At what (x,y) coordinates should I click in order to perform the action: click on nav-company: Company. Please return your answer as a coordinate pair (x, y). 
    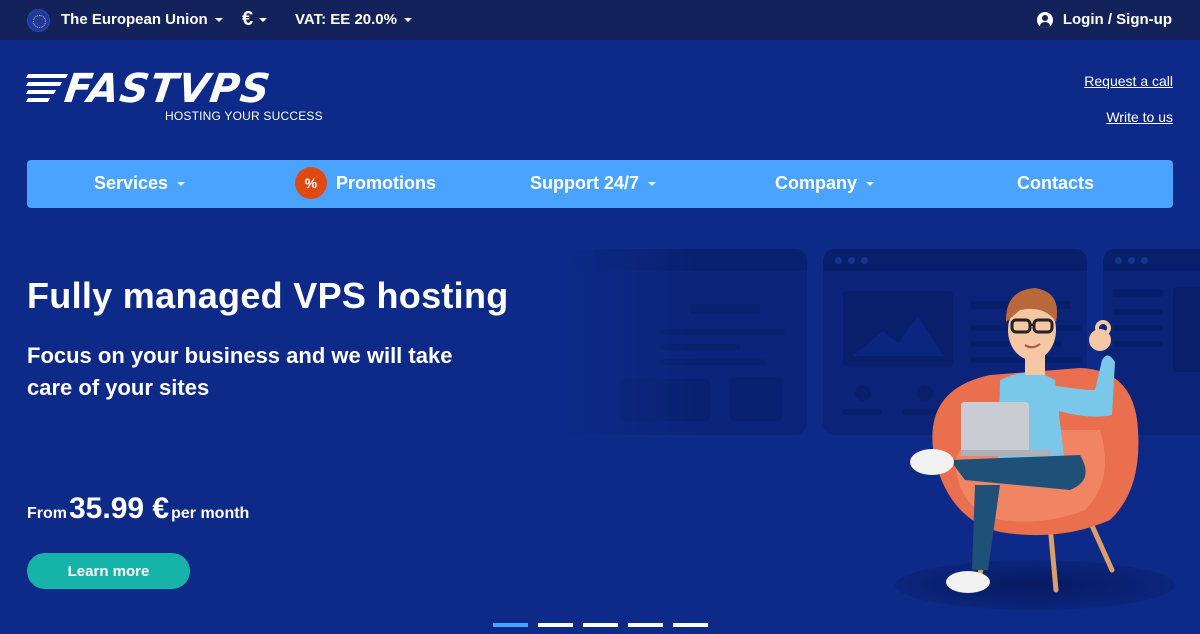
    Looking at the image, I should click on (825, 183).